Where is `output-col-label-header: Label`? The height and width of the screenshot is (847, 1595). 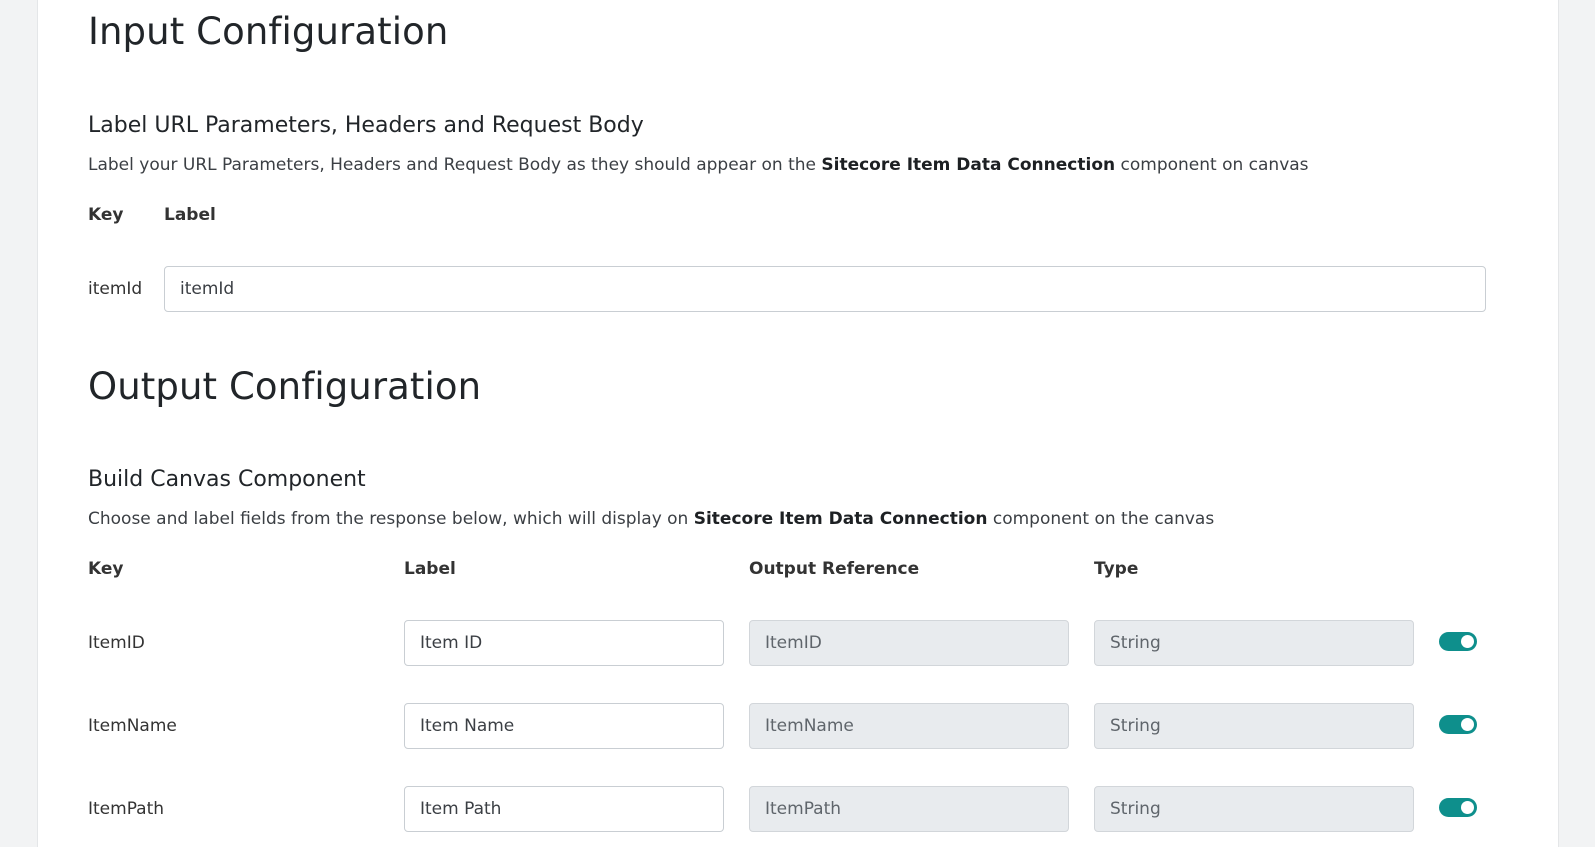 output-col-label-header: Label is located at coordinates (430, 569).